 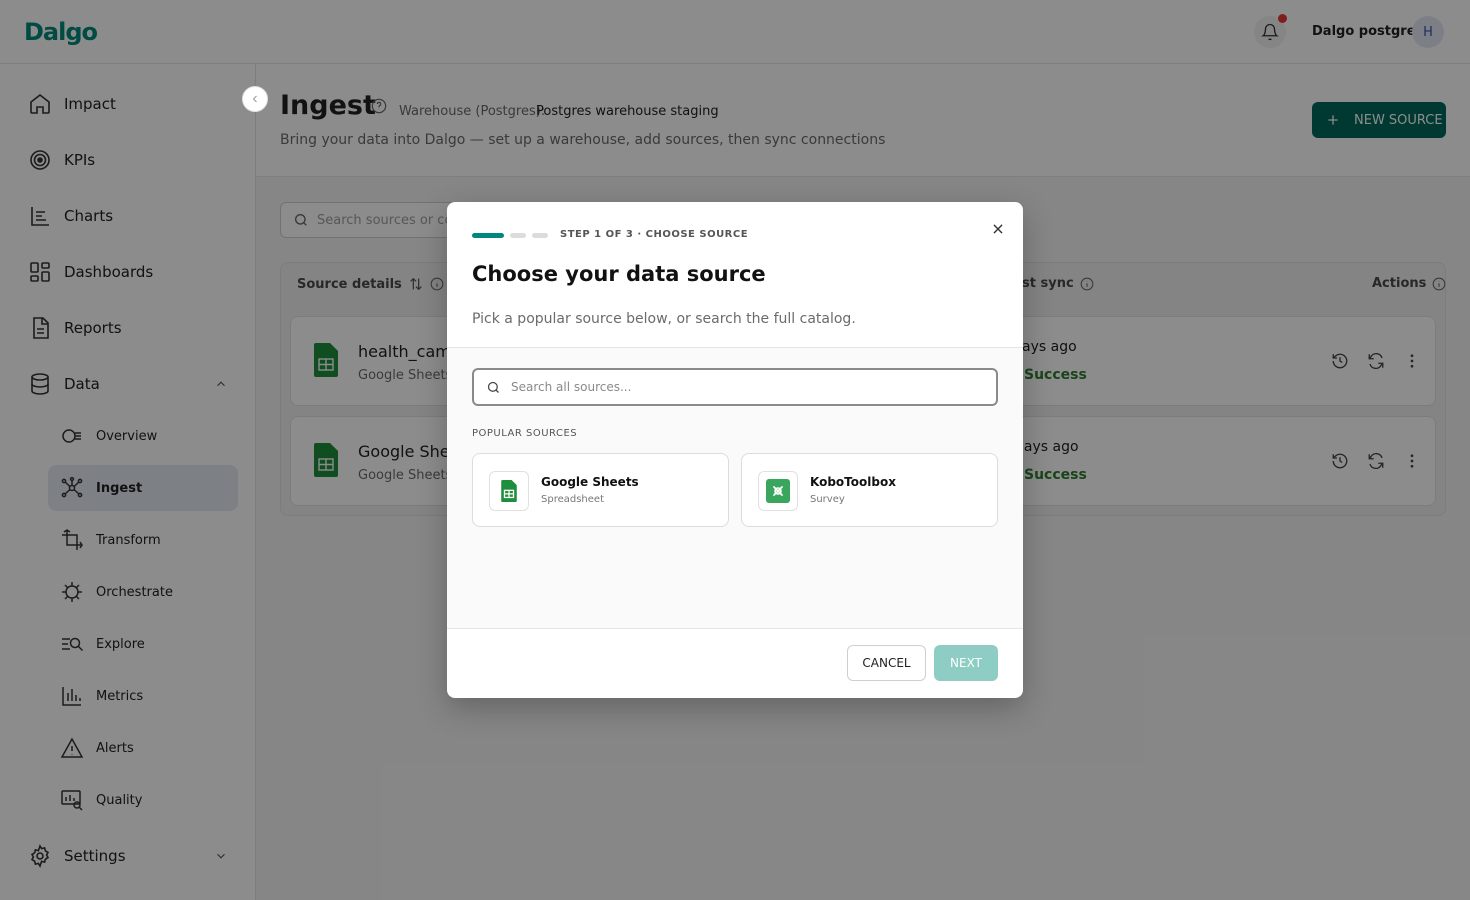 What do you see at coordinates (509, 491) in the screenshot?
I see `google-sheets-icon` at bounding box center [509, 491].